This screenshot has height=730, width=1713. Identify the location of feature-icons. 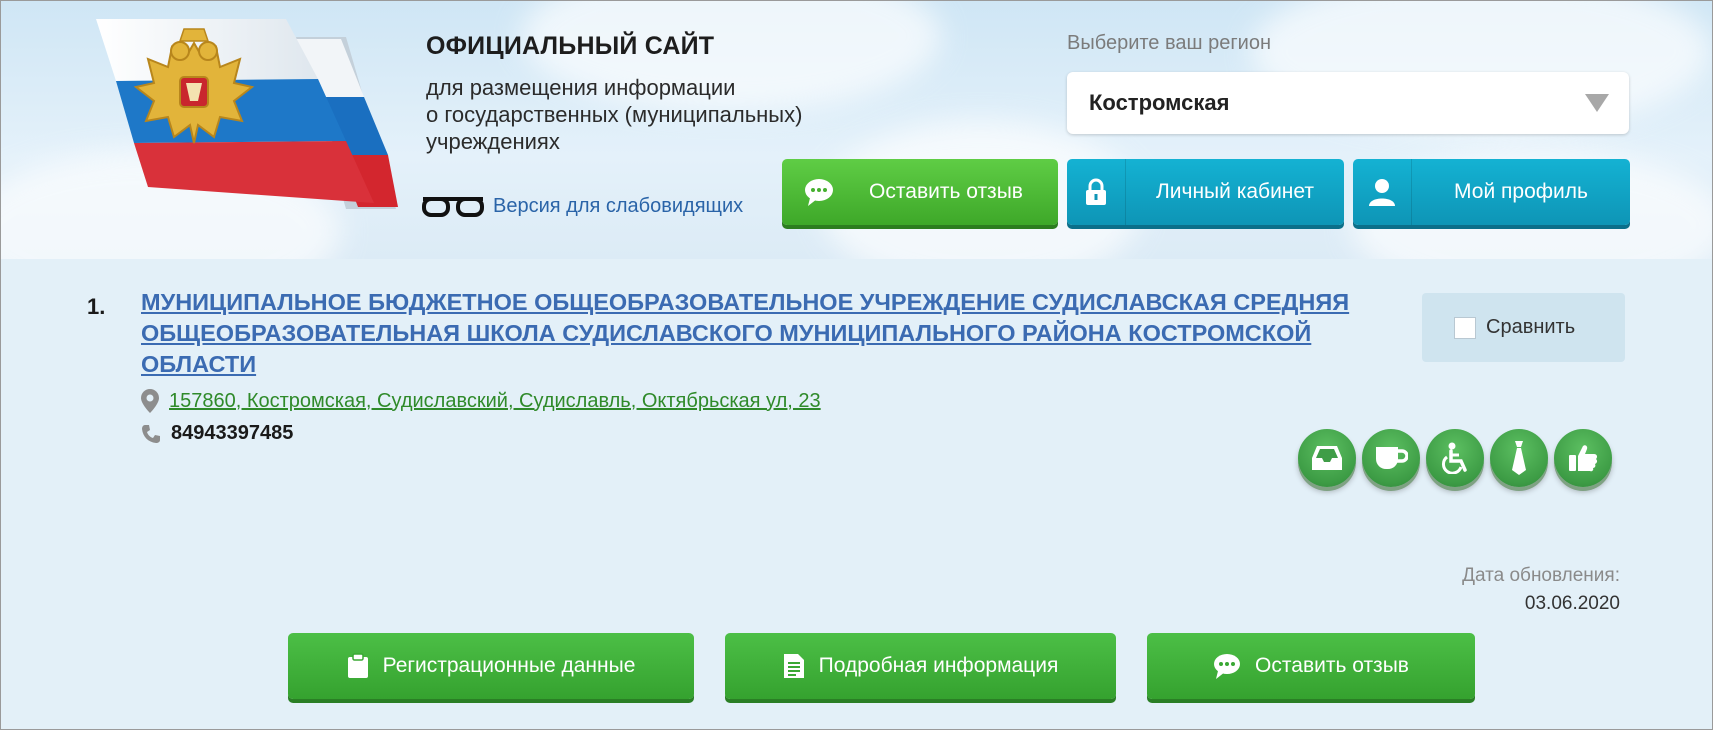
(1458, 458).